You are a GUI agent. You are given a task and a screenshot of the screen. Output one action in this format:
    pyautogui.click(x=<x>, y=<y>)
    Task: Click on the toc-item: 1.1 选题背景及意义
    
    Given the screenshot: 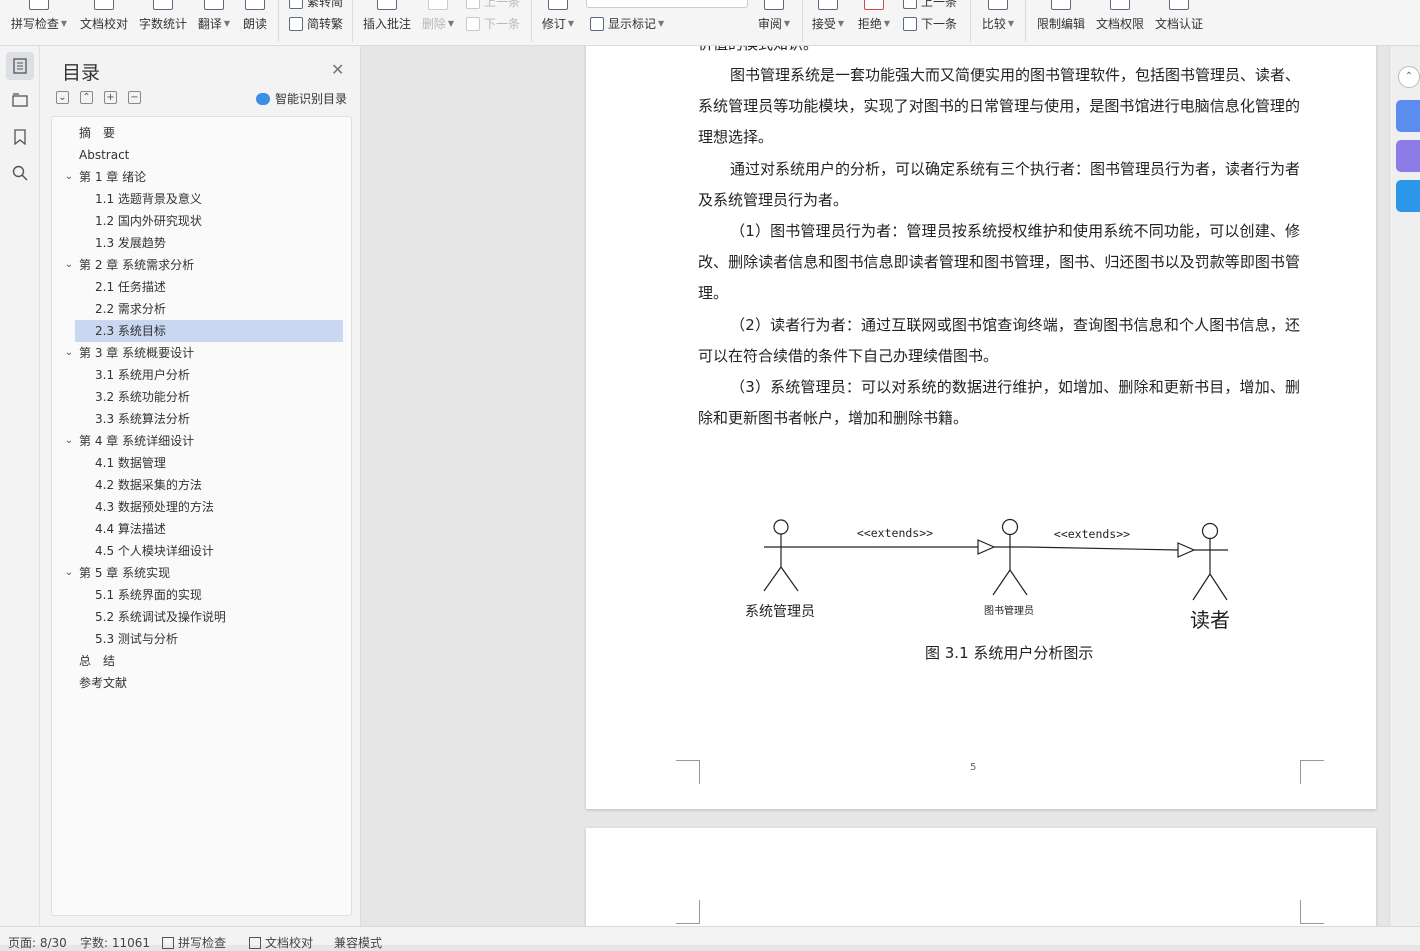 What is the action you would take?
    pyautogui.click(x=209, y=199)
    